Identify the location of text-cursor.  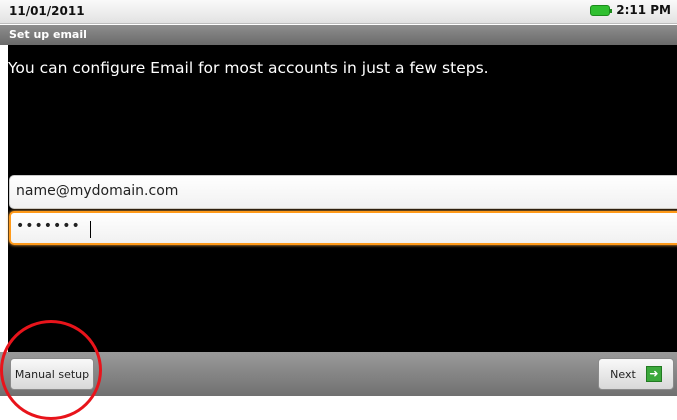
(90, 229).